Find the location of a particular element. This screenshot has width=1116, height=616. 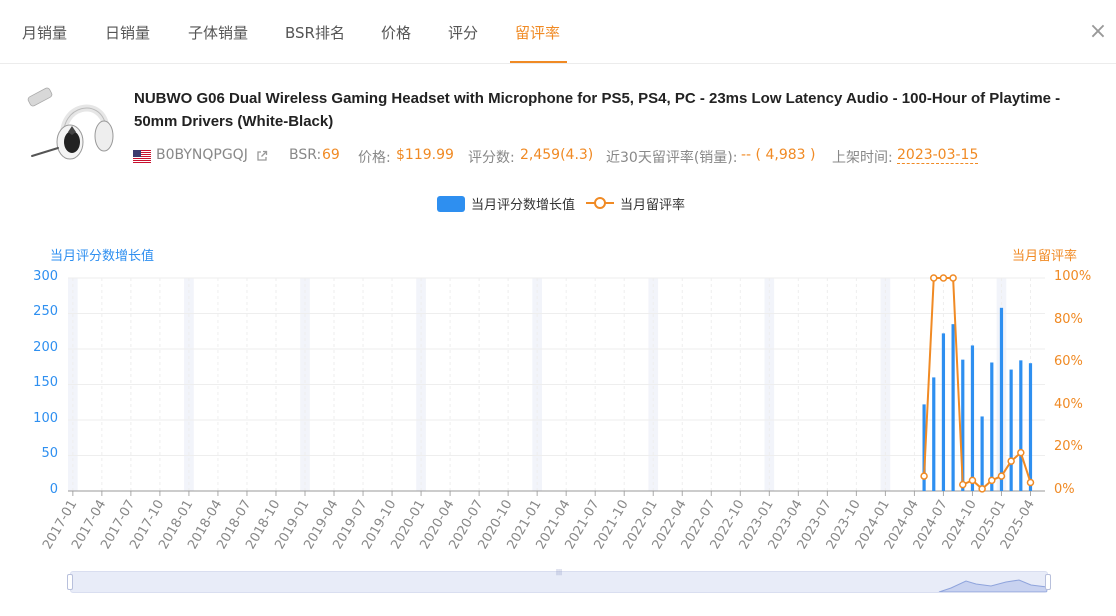

slider-handle-left is located at coordinates (70, 582).